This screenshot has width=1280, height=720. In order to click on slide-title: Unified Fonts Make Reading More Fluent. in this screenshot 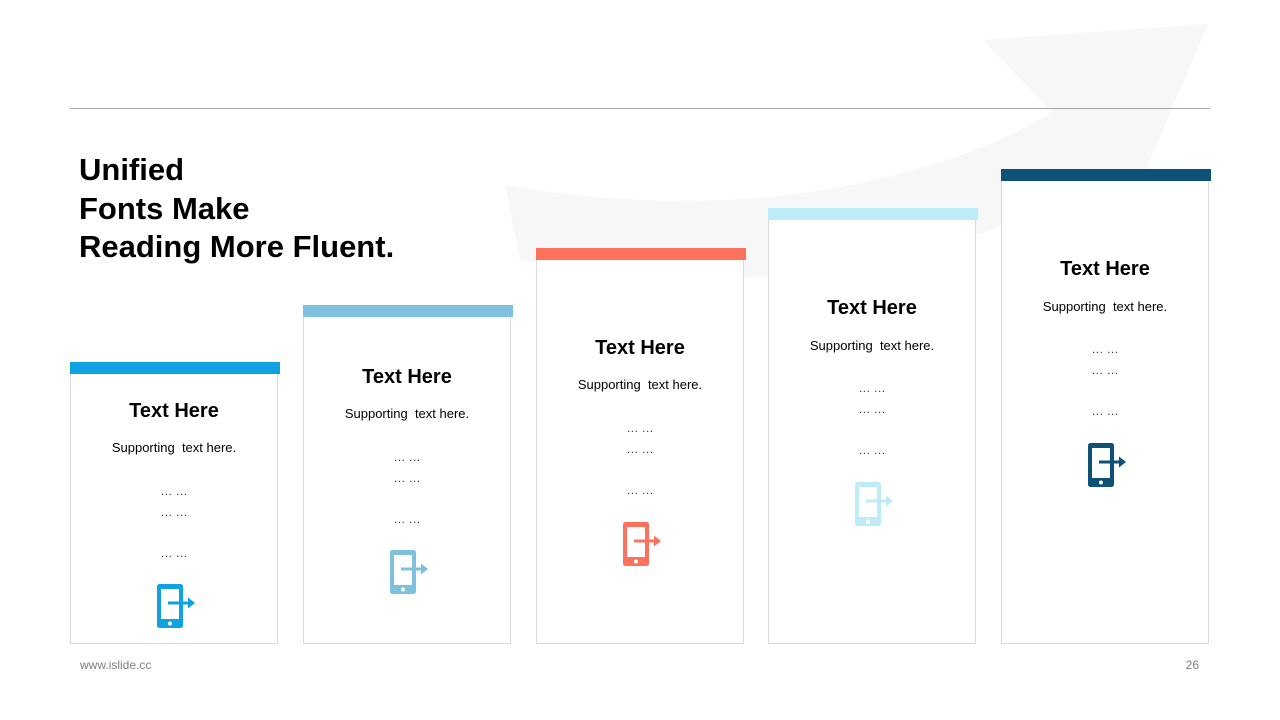, I will do `click(289, 209)`.